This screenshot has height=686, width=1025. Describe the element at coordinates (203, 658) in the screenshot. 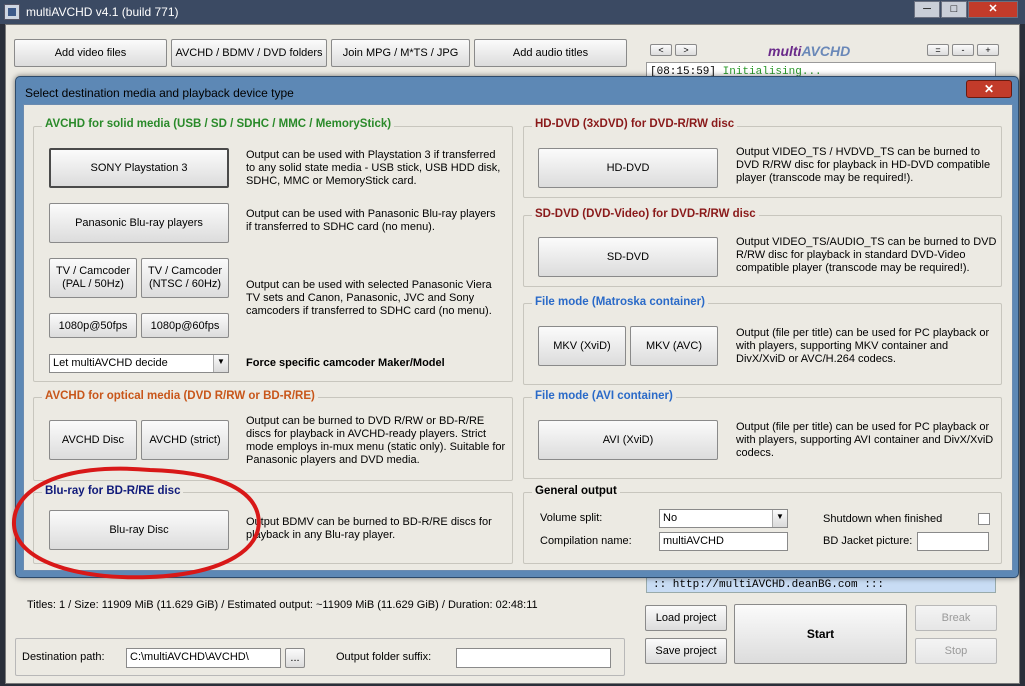

I see `destination-path-input: C:\multiAVCHD\AVCHD\` at that location.